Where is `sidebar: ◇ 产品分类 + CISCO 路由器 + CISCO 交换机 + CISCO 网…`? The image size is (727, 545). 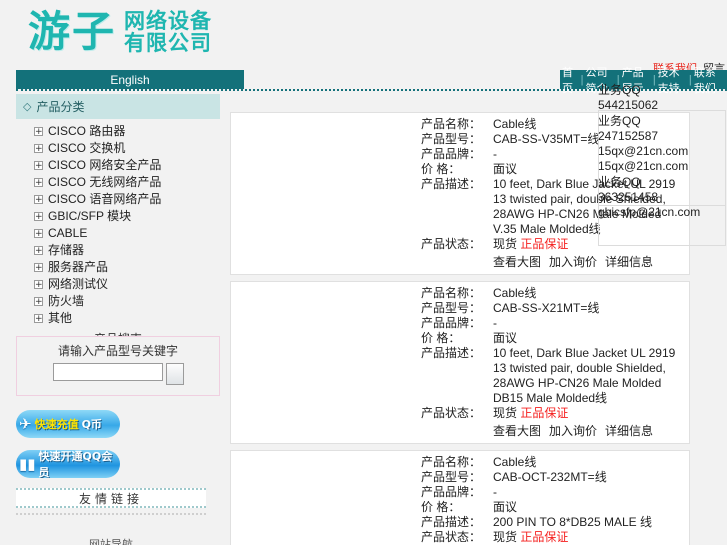
sidebar: ◇ 产品分类 + CISCO 路由器 + CISCO 交换机 + CISCO 网… is located at coordinates (118, 210).